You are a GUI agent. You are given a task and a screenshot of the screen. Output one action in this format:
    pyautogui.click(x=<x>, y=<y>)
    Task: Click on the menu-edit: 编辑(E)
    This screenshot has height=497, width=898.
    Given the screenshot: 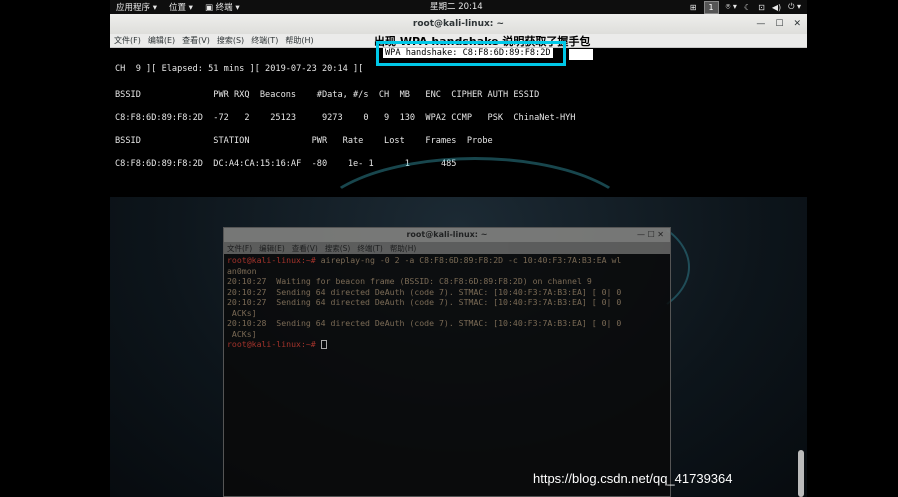 What is the action you would take?
    pyautogui.click(x=161, y=40)
    